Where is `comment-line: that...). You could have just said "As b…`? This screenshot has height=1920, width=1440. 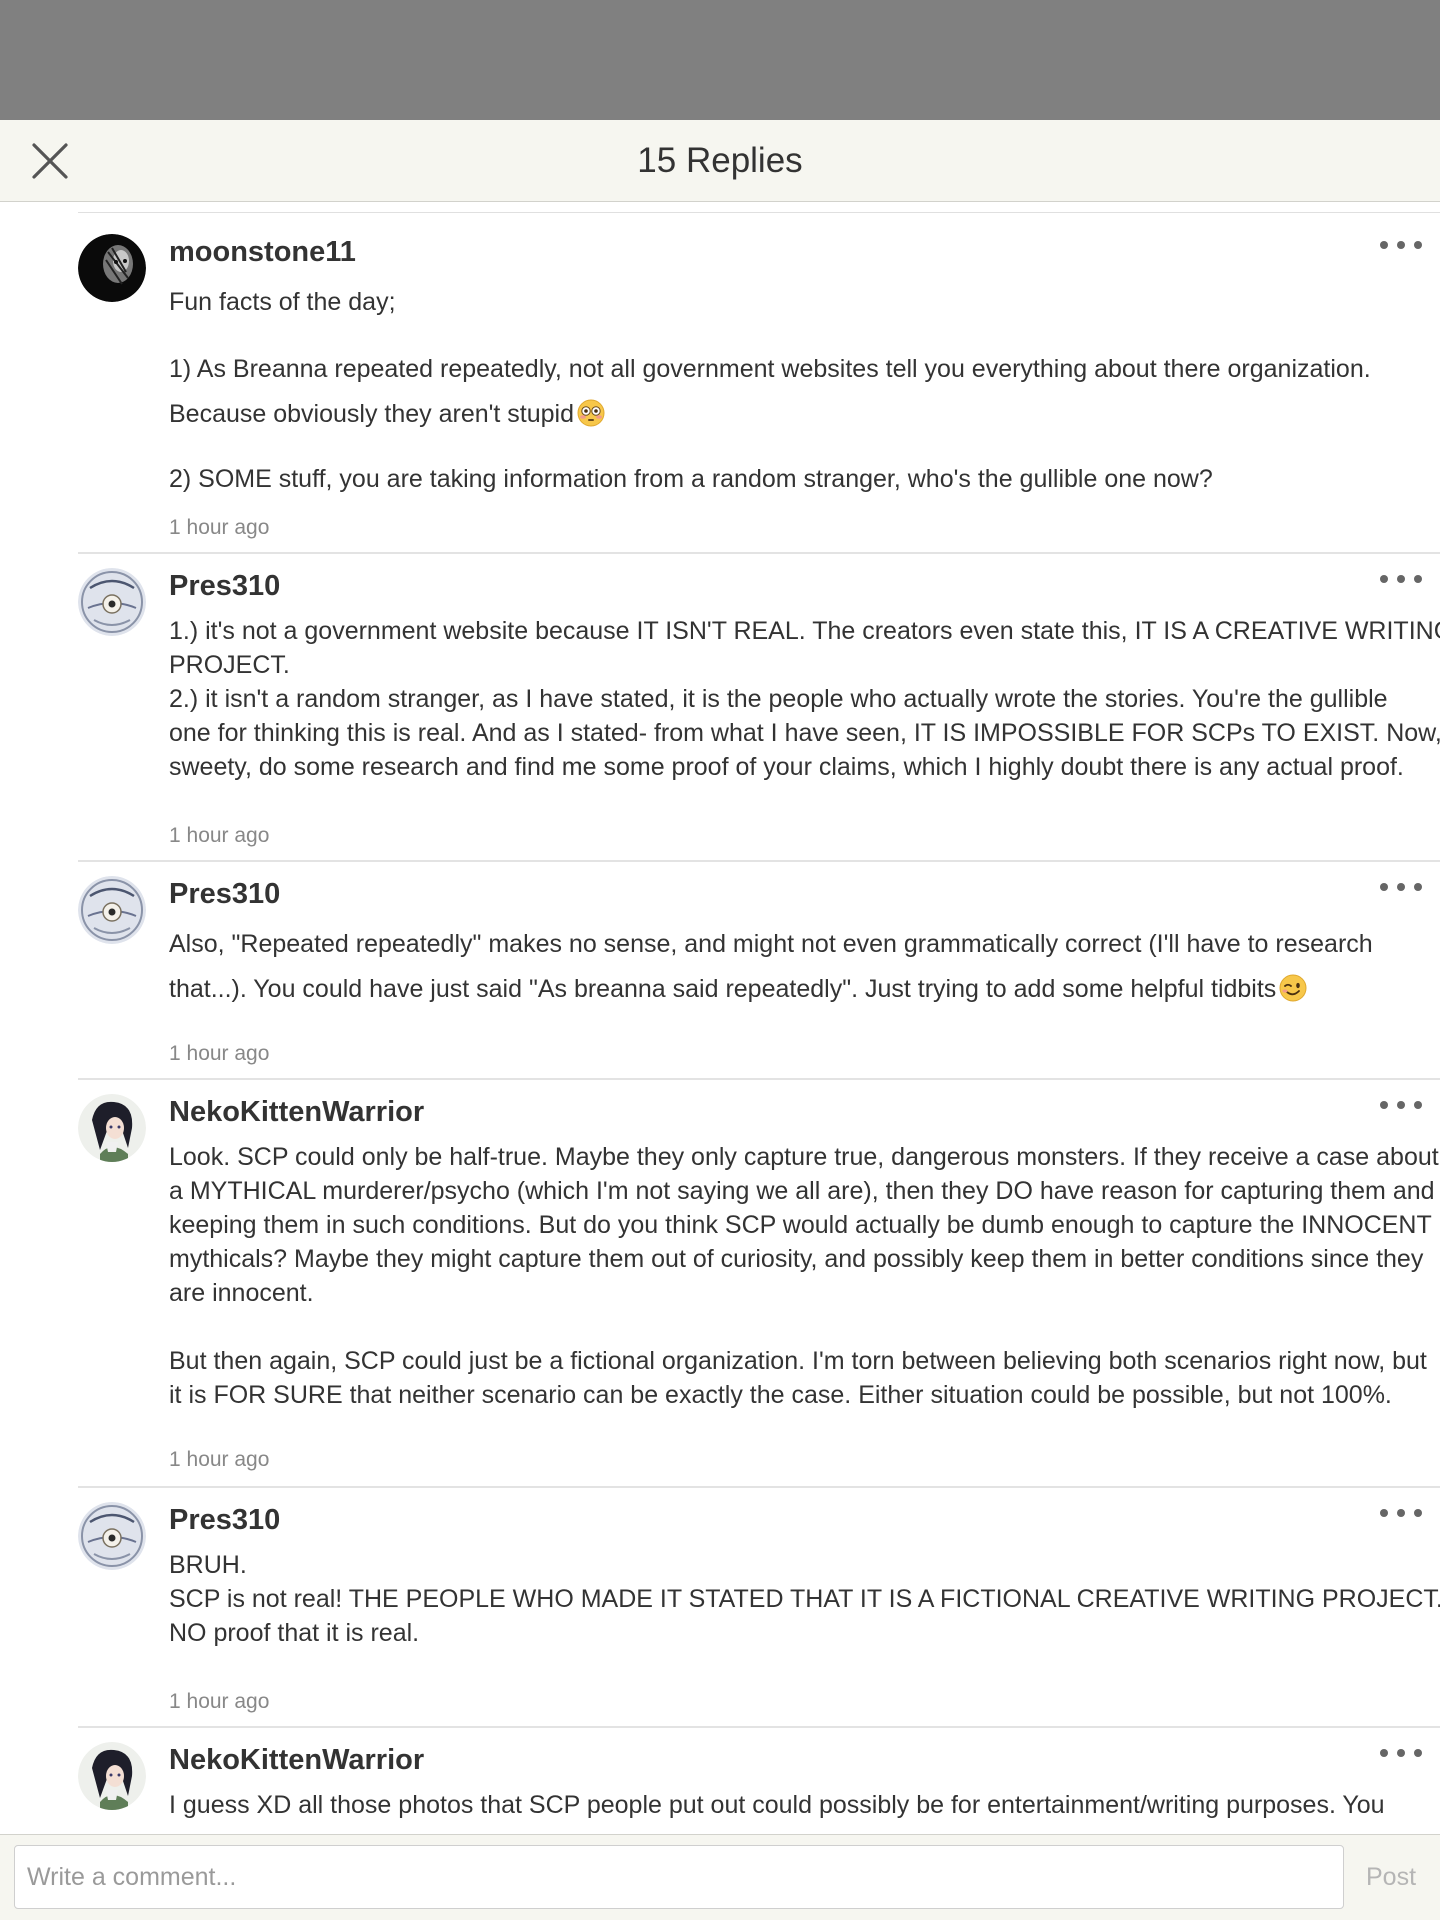
comment-line: that...). You could have just said "As b… is located at coordinates (799, 989).